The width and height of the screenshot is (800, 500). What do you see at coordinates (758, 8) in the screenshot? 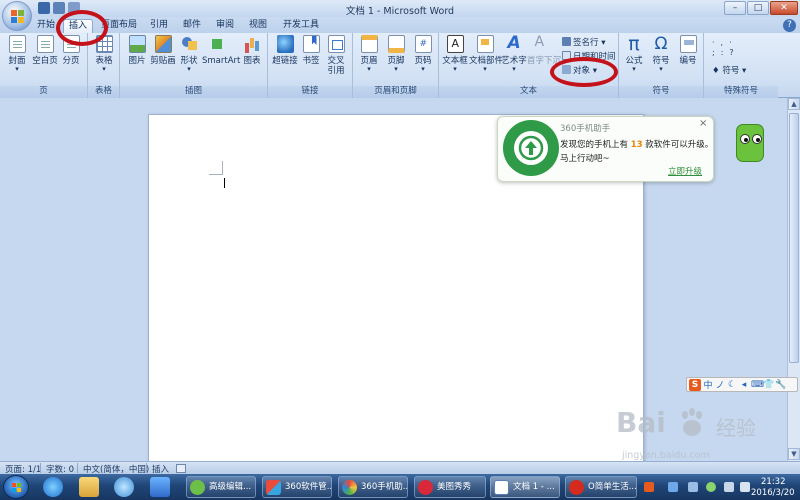
I see `maximize-button: □` at bounding box center [758, 8].